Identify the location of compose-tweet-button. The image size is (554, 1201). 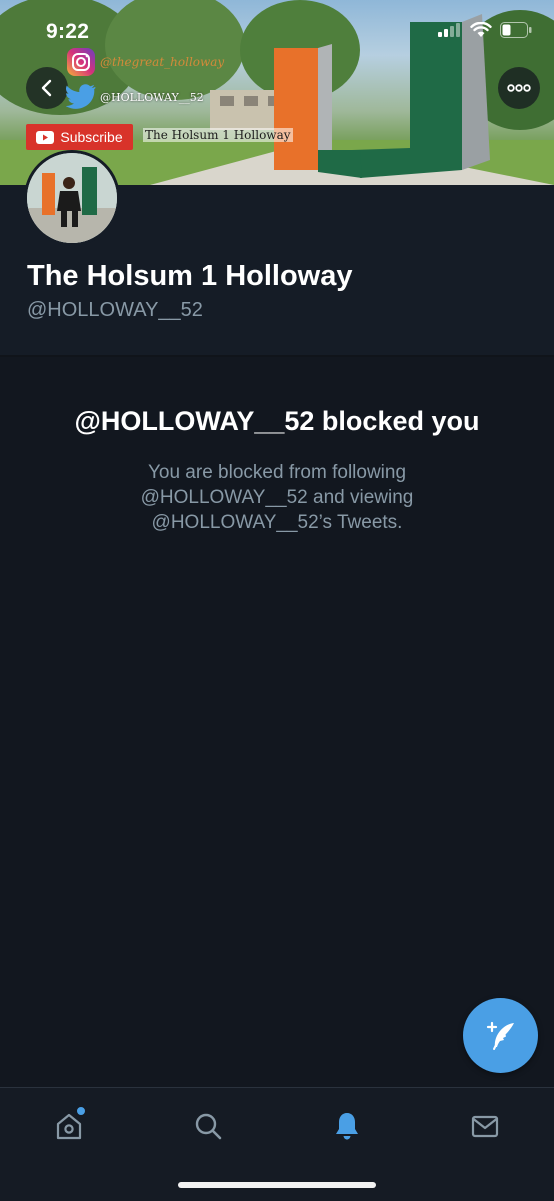
(500, 1035).